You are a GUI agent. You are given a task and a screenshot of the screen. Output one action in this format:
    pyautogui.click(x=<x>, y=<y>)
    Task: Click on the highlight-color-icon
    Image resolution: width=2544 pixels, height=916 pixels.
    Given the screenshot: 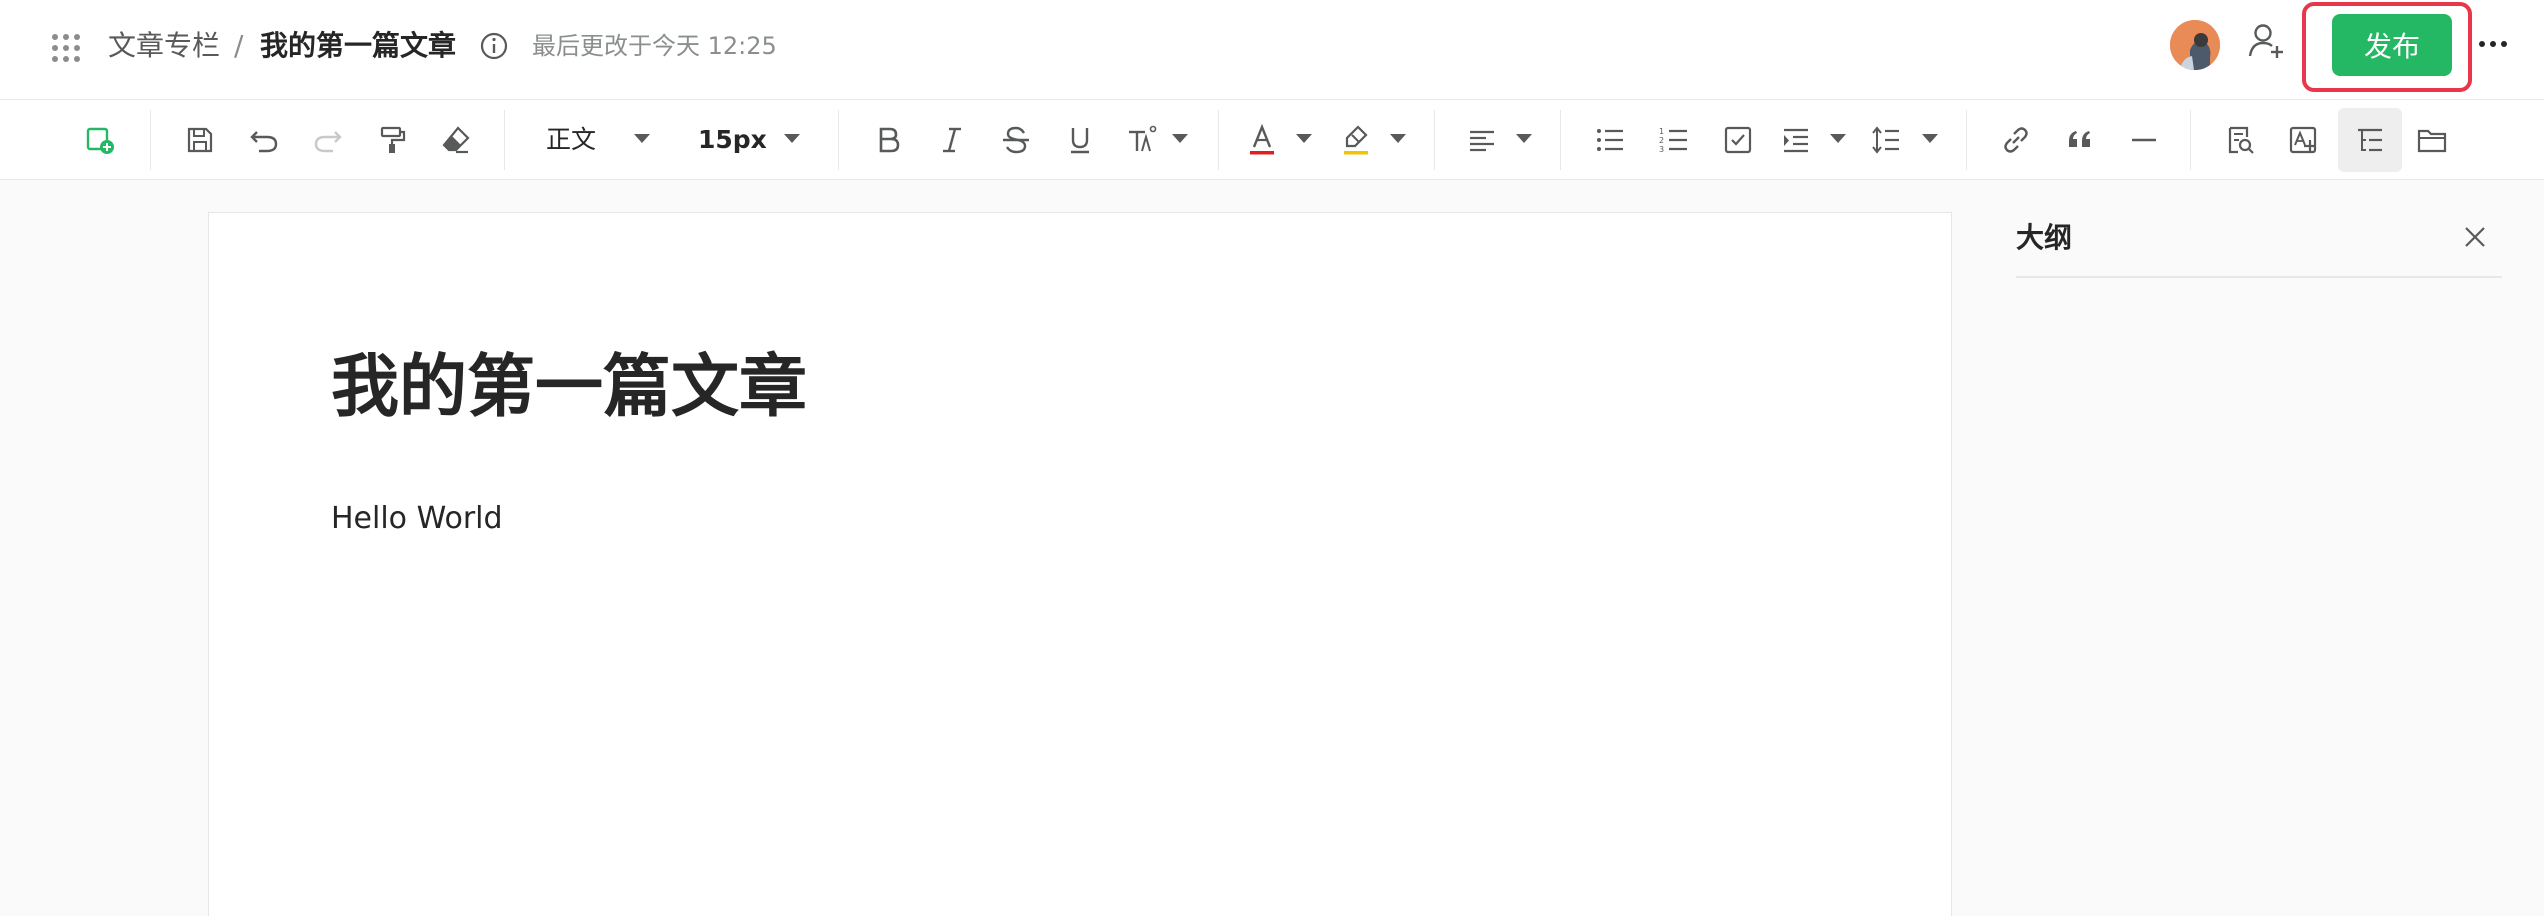 What is the action you would take?
    pyautogui.click(x=1356, y=140)
    